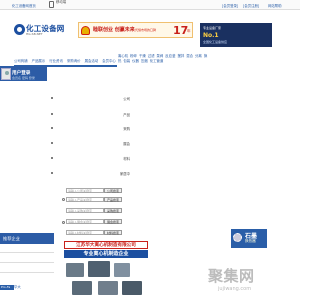 The height and width of the screenshot is (300, 320). I want to click on nav-item-products: 产品展示, so click(39, 61).